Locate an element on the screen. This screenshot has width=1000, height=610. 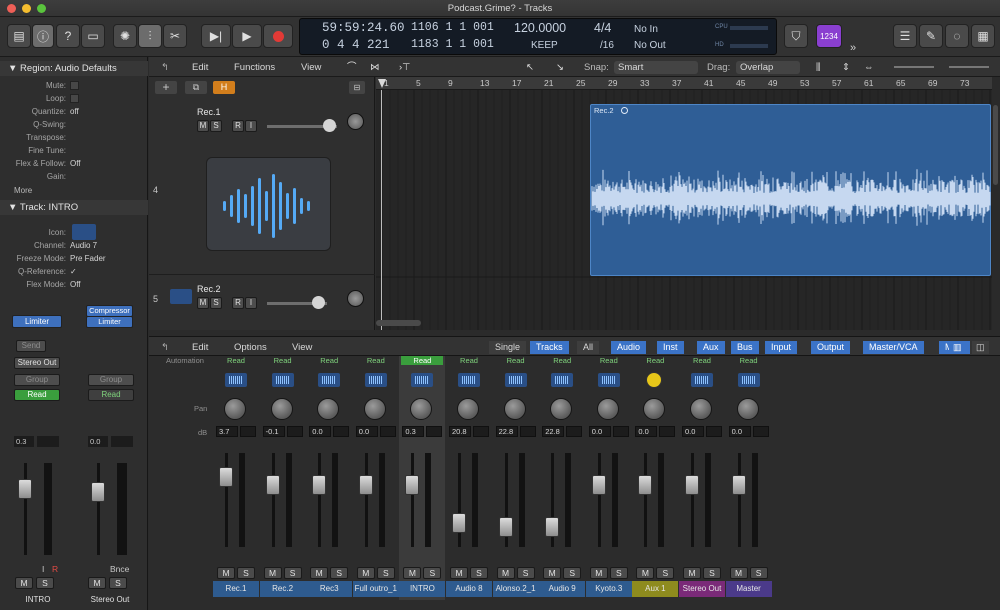
list-editors-button: ⛉ is located at coordinates (796, 36).